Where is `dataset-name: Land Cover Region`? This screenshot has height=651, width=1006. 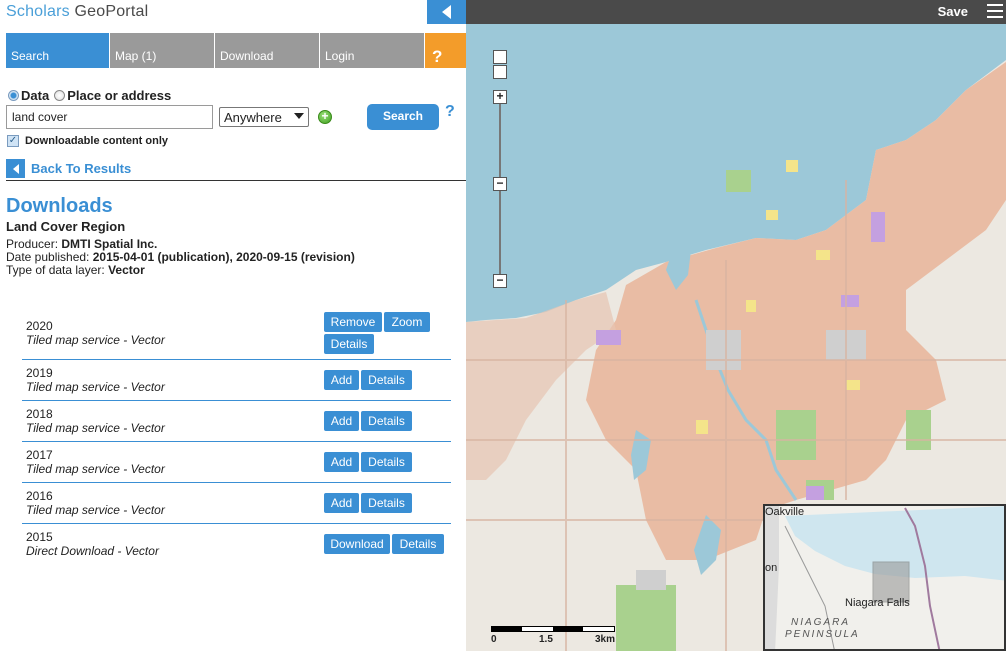
dataset-name: Land Cover Region is located at coordinates (66, 226).